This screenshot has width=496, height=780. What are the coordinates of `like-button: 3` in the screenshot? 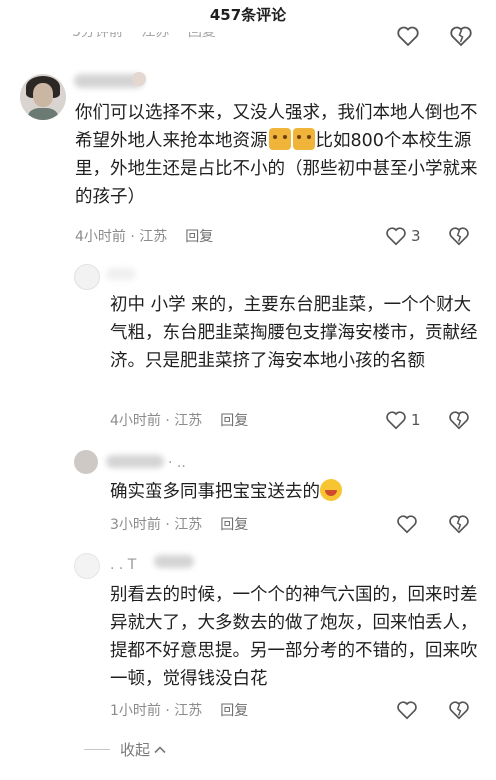 It's located at (403, 236).